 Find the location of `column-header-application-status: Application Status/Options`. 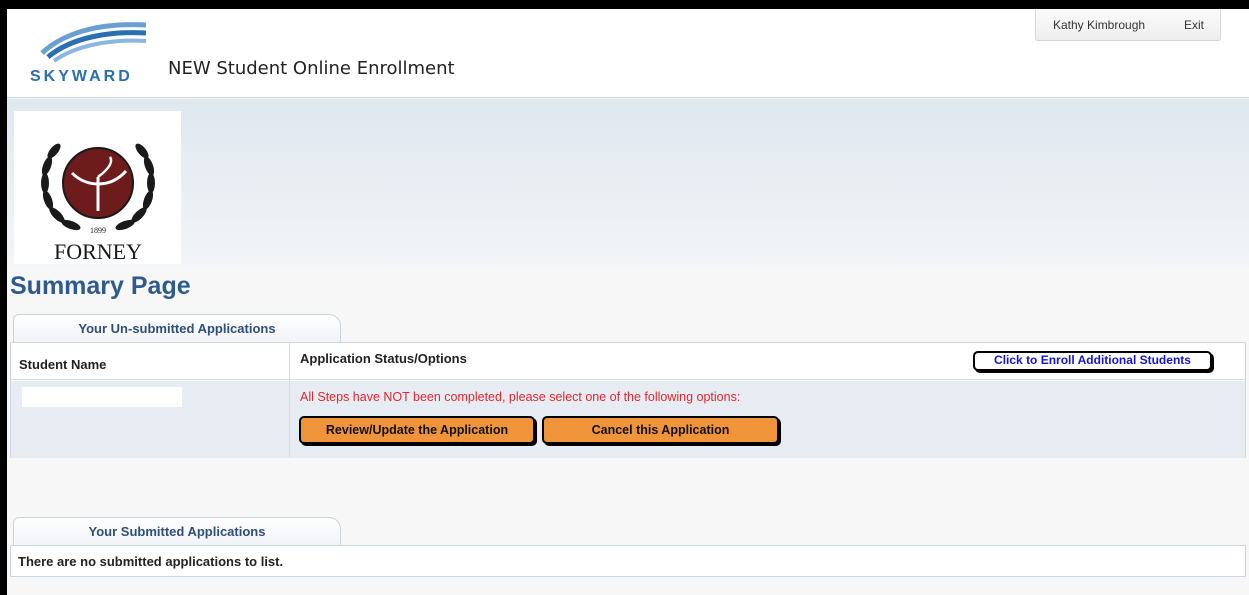

column-header-application-status: Application Status/Options is located at coordinates (383, 358).